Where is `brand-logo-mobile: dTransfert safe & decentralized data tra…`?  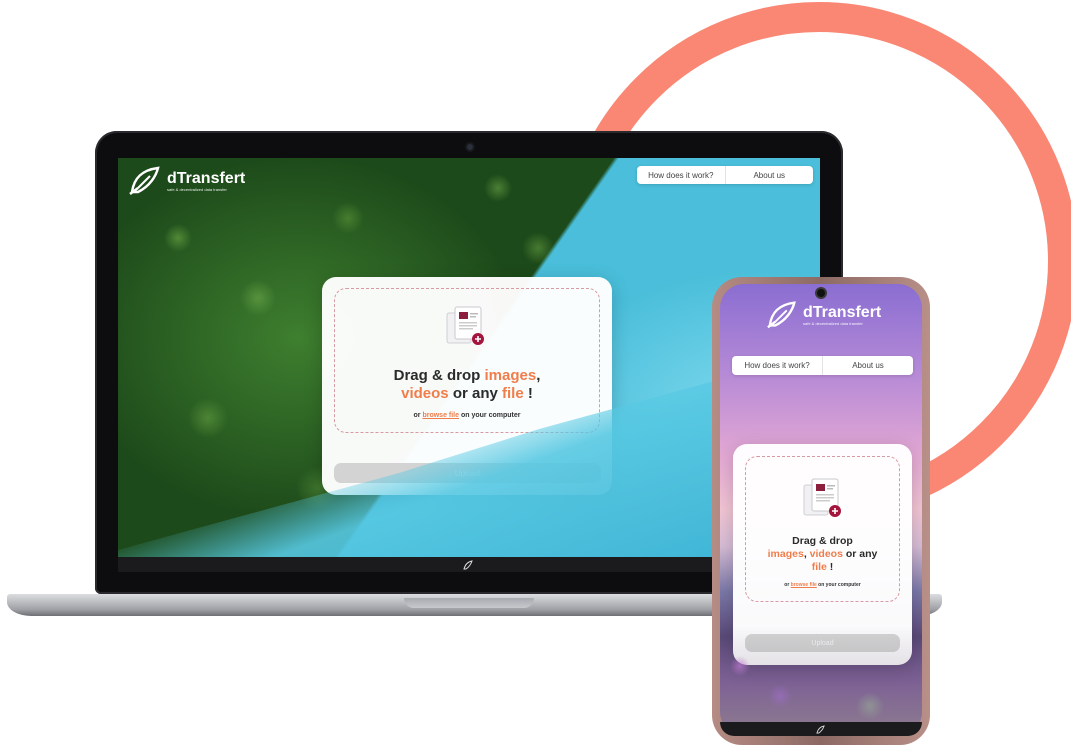
brand-logo-mobile: dTransfert safe & decentralized data tra… is located at coordinates (823, 315).